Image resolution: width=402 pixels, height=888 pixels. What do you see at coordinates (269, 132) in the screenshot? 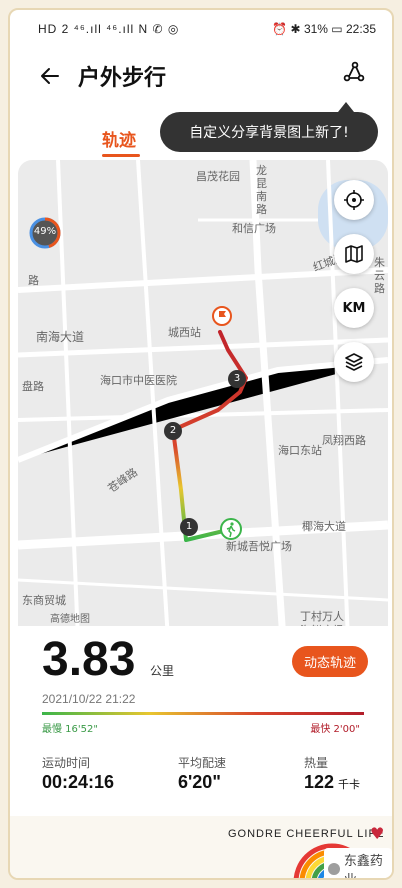
I see `share-tooltip: 自定义分享背景图上新了!` at bounding box center [269, 132].